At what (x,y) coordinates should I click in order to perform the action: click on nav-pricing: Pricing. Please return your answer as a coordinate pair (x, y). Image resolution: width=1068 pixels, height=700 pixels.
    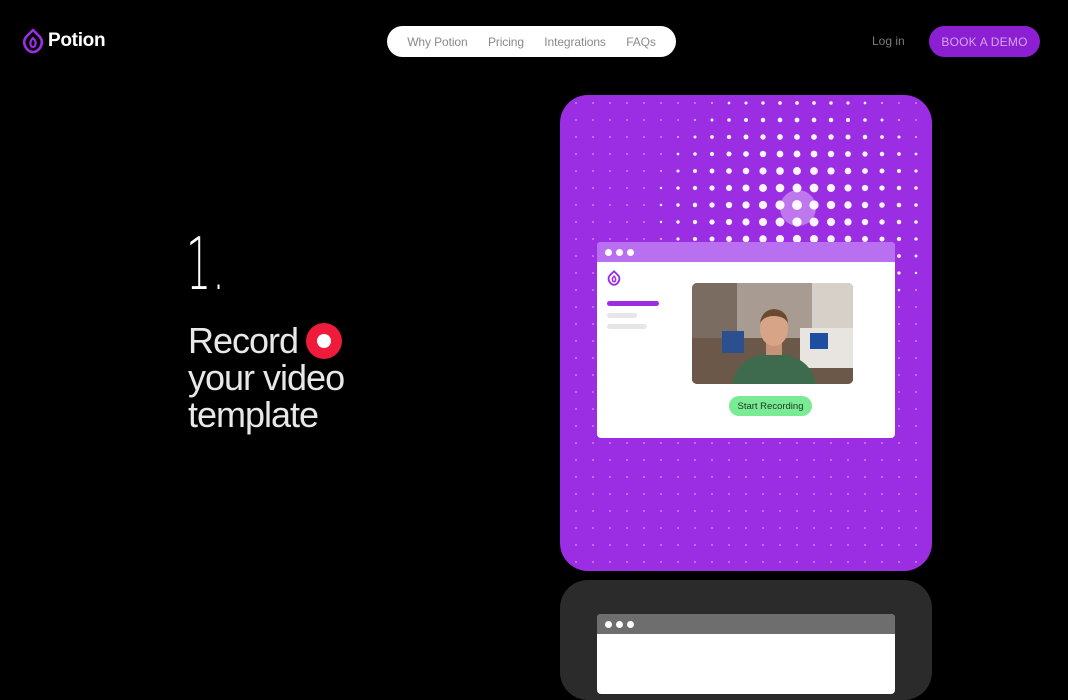
    Looking at the image, I should click on (506, 42).